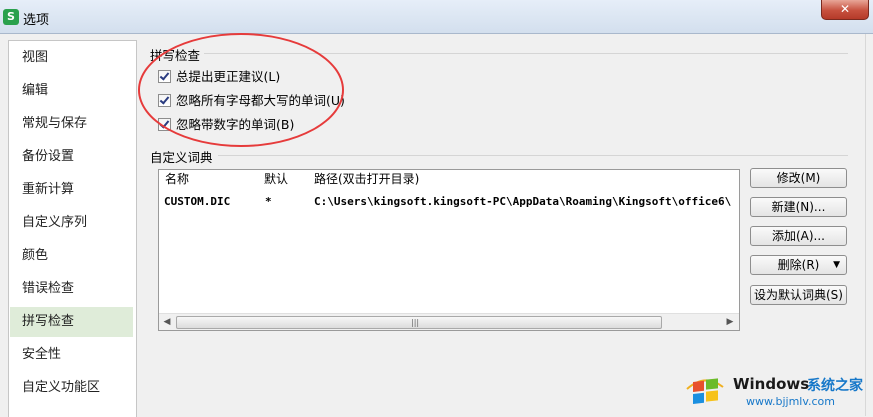 The image size is (873, 417). I want to click on dictionary-default-cell: *, so click(268, 201).